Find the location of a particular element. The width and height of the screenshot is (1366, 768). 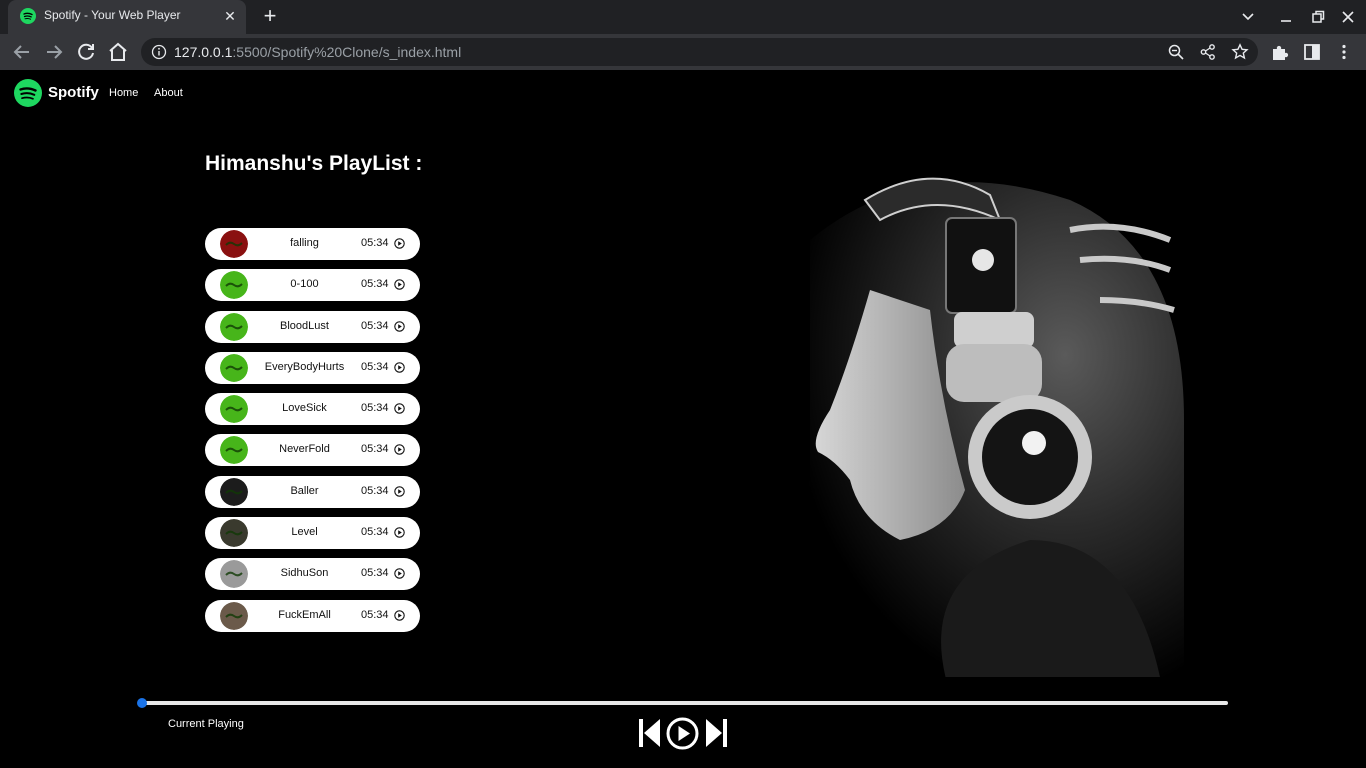

song-name: EveryBodyHurts is located at coordinates (304, 366).